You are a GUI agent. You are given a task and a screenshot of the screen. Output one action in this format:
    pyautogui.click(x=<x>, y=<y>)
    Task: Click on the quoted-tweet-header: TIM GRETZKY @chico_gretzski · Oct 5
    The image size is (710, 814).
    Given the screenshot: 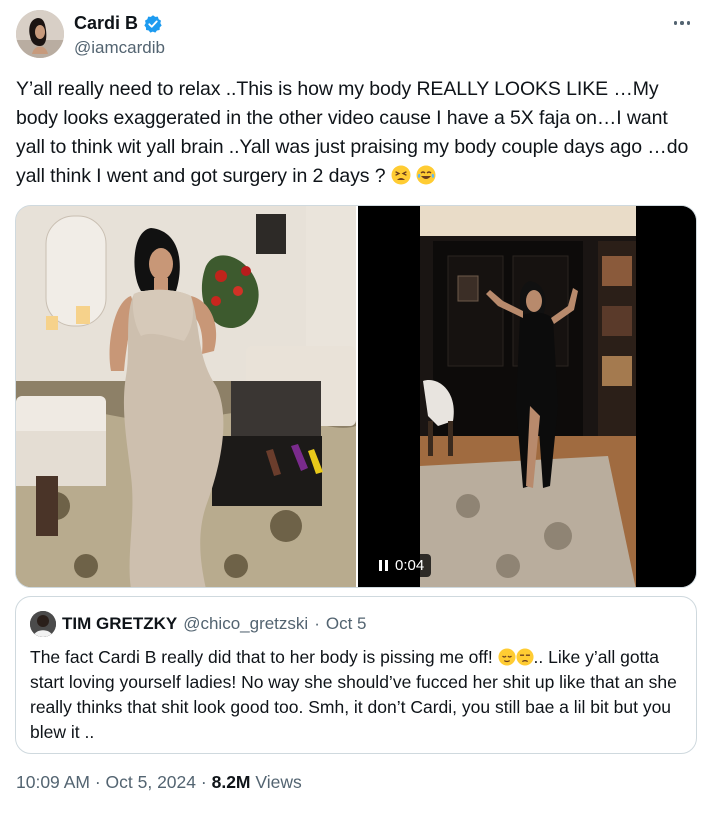 What is the action you would take?
    pyautogui.click(x=198, y=624)
    